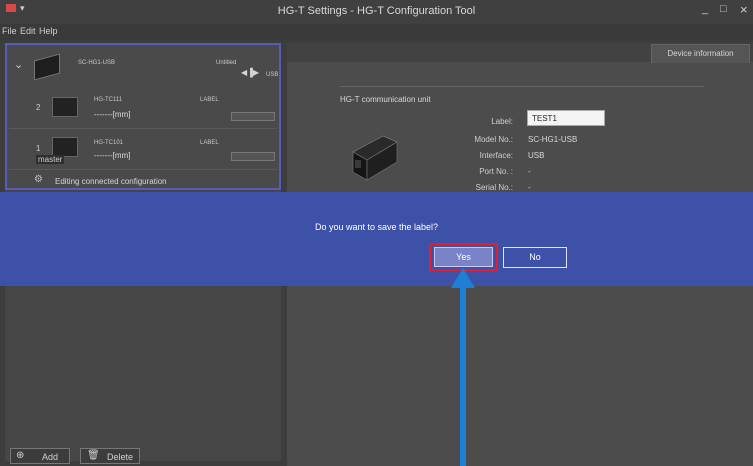 The height and width of the screenshot is (466, 753). Describe the element at coordinates (463, 257) in the screenshot. I see `yes-button: Yes` at that location.